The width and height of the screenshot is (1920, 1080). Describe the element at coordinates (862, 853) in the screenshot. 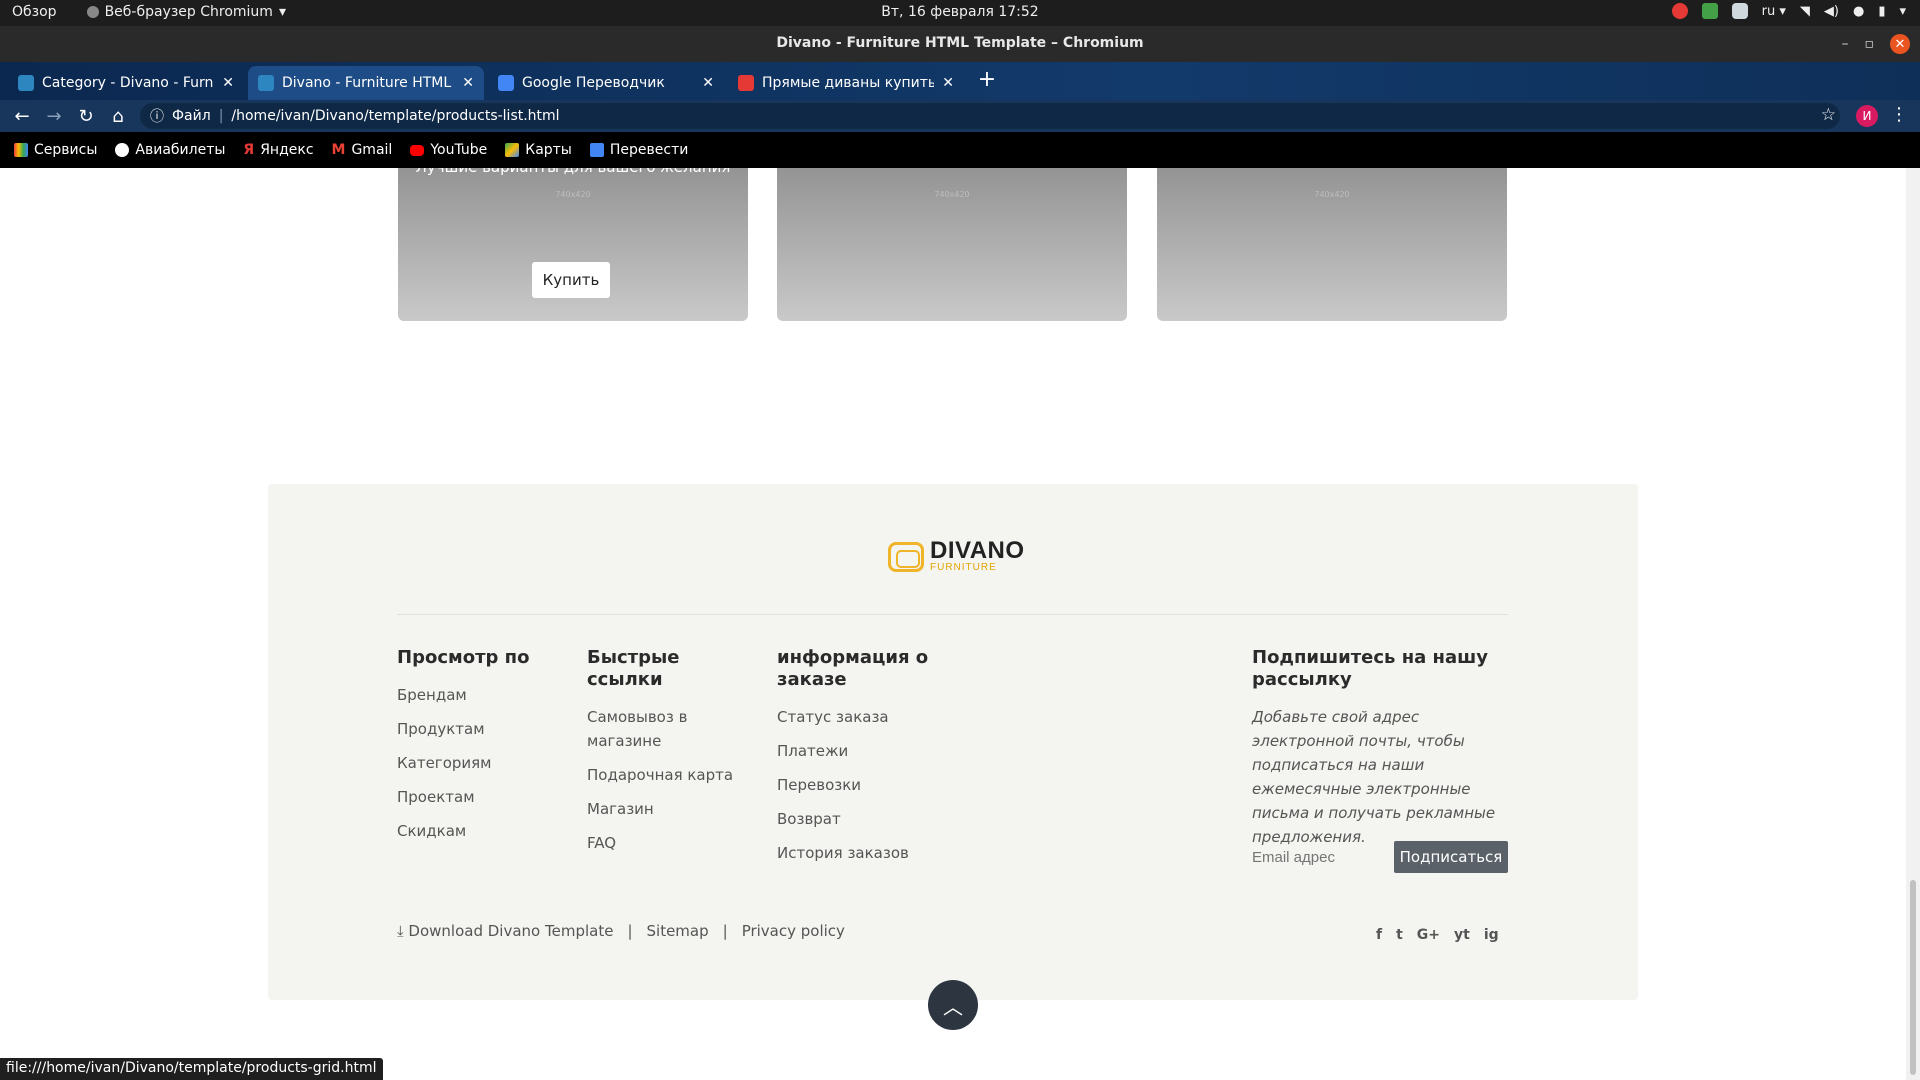

I see `footer-link-order-history: История заказов` at that location.